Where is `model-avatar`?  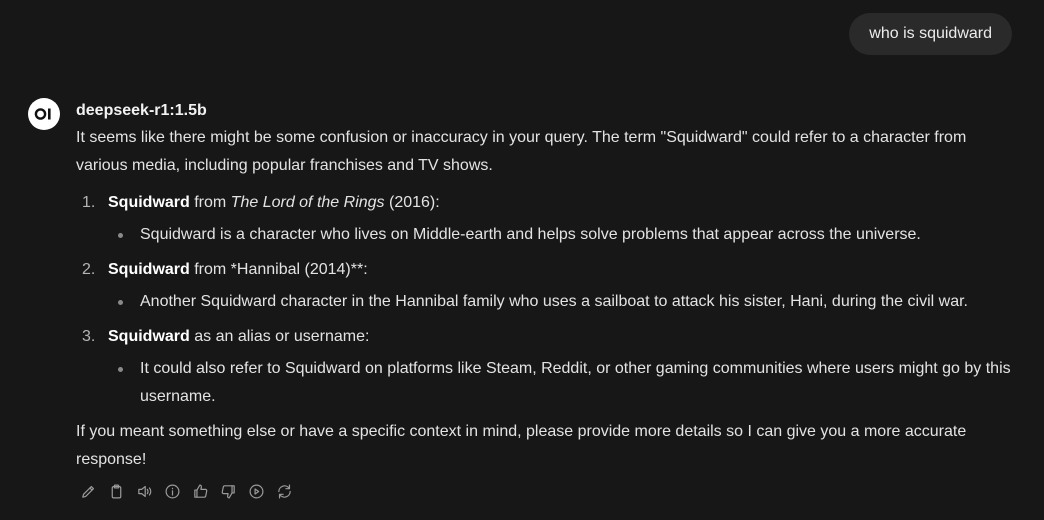
model-avatar is located at coordinates (44, 114).